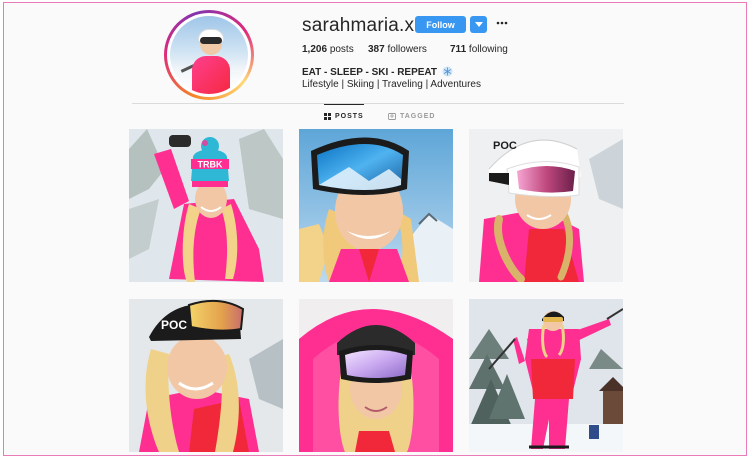 The width and height of the screenshot is (750, 458). Describe the element at coordinates (479, 49) in the screenshot. I see `following-count: 711 following` at that location.